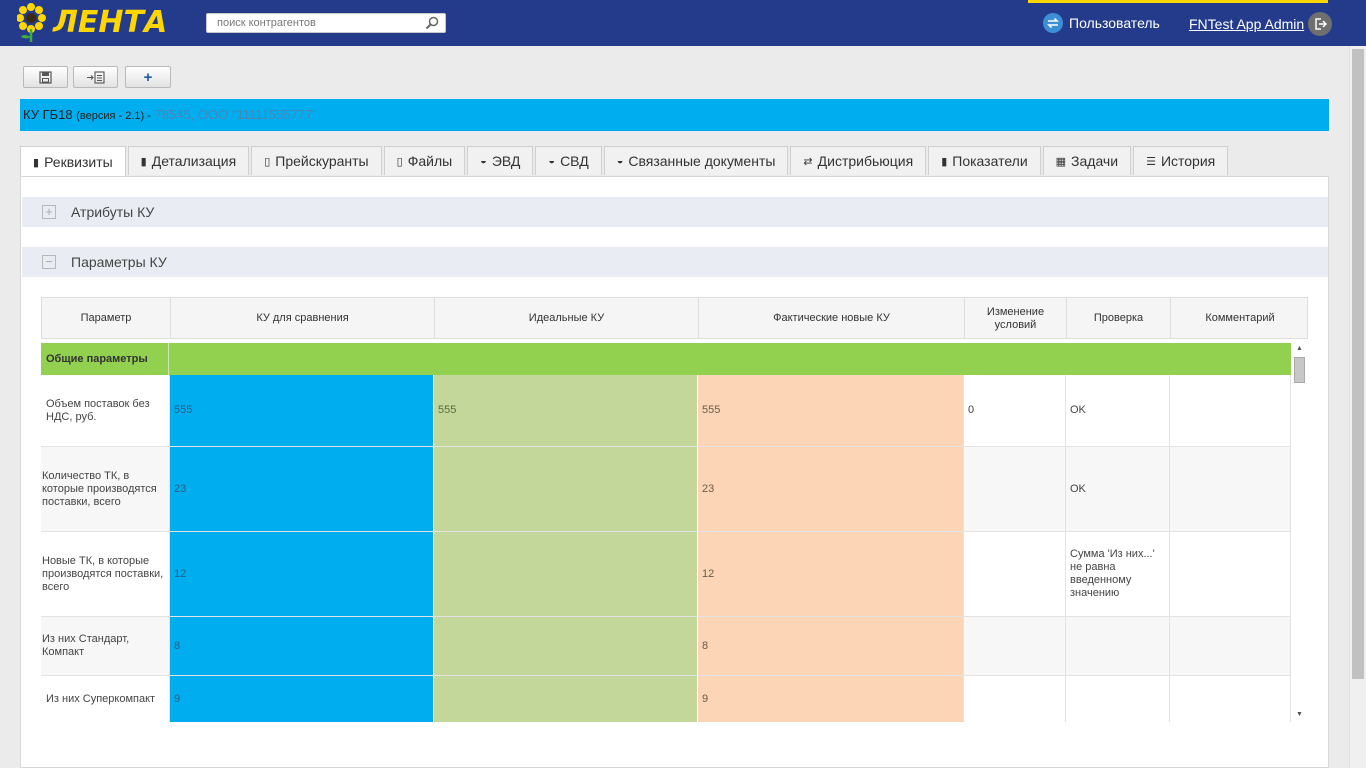 Image resolution: width=1366 pixels, height=768 pixels. What do you see at coordinates (666, 359) in the screenshot?
I see `group-row: Общие параметры` at bounding box center [666, 359].